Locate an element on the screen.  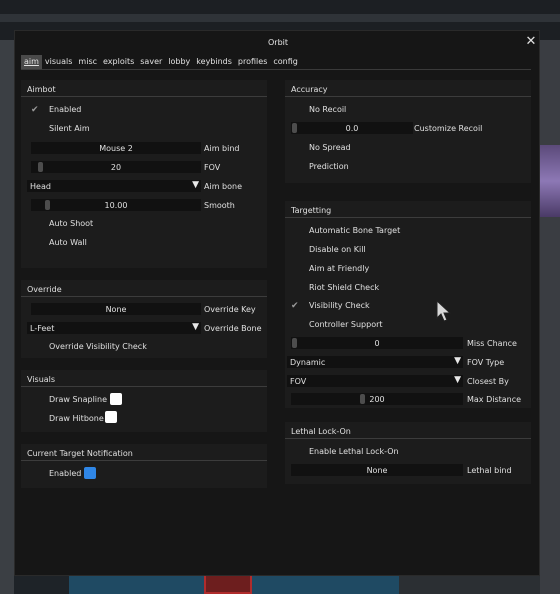
fov-value: 20 is located at coordinates (116, 167).